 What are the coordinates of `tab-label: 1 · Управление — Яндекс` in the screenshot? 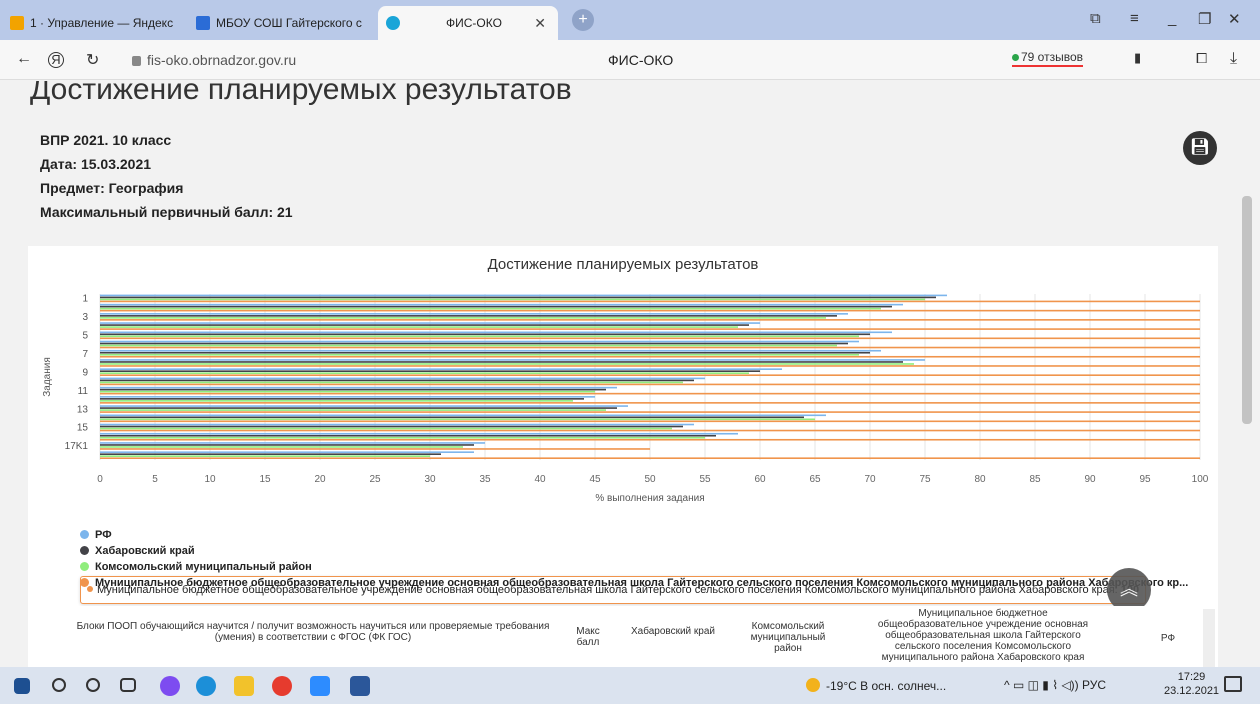 It's located at (102, 23).